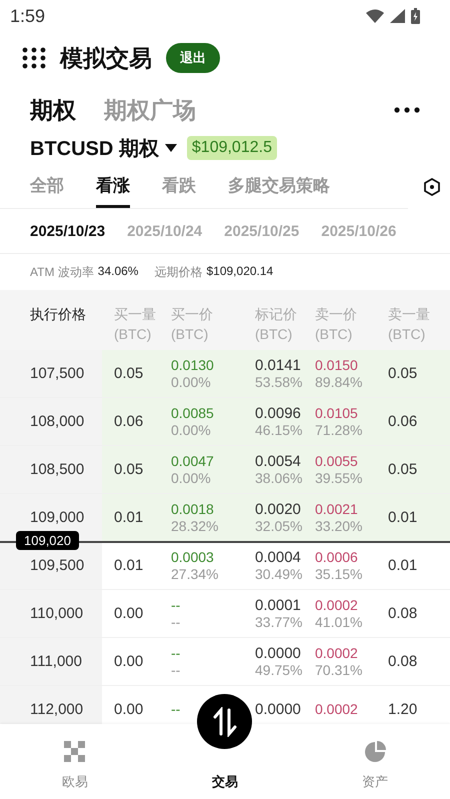 The width and height of the screenshot is (450, 799). What do you see at coordinates (150, 110) in the screenshot?
I see `page-tab: 期权广场` at bounding box center [150, 110].